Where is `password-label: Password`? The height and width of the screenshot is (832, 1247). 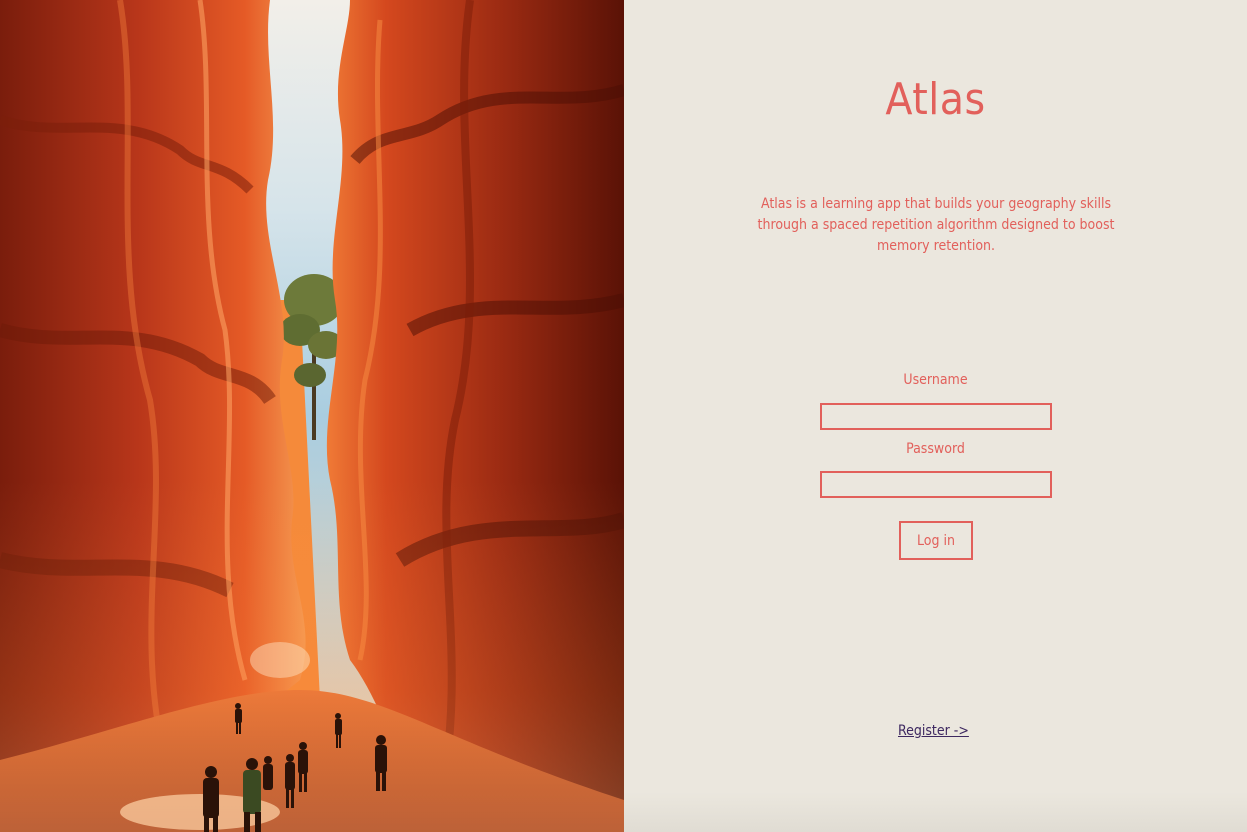
password-label: Password is located at coordinates (935, 449).